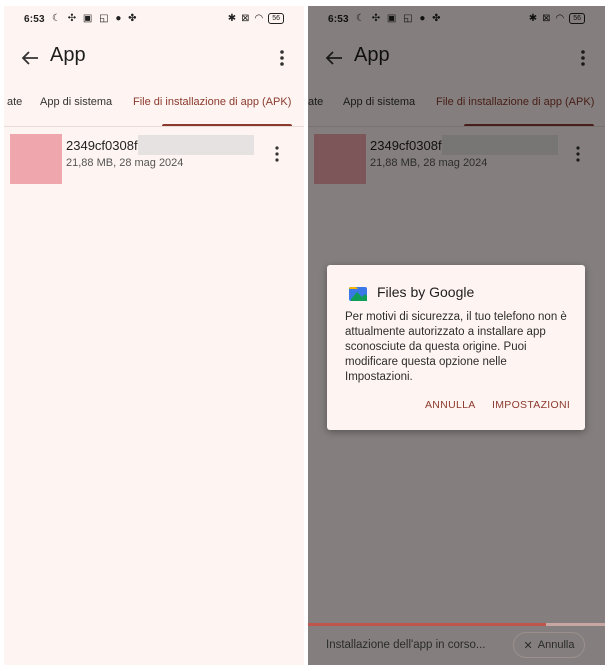  I want to click on apk-thumbnail, so click(36, 159).